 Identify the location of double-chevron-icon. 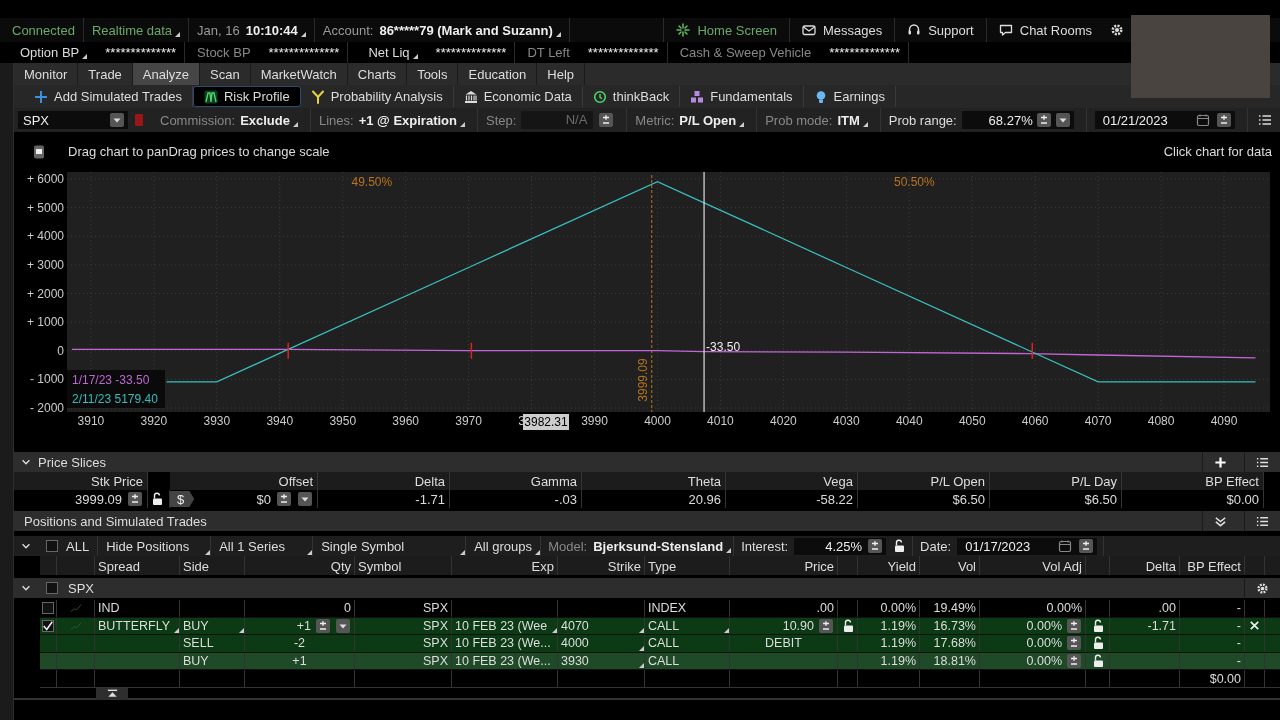
(1220, 521).